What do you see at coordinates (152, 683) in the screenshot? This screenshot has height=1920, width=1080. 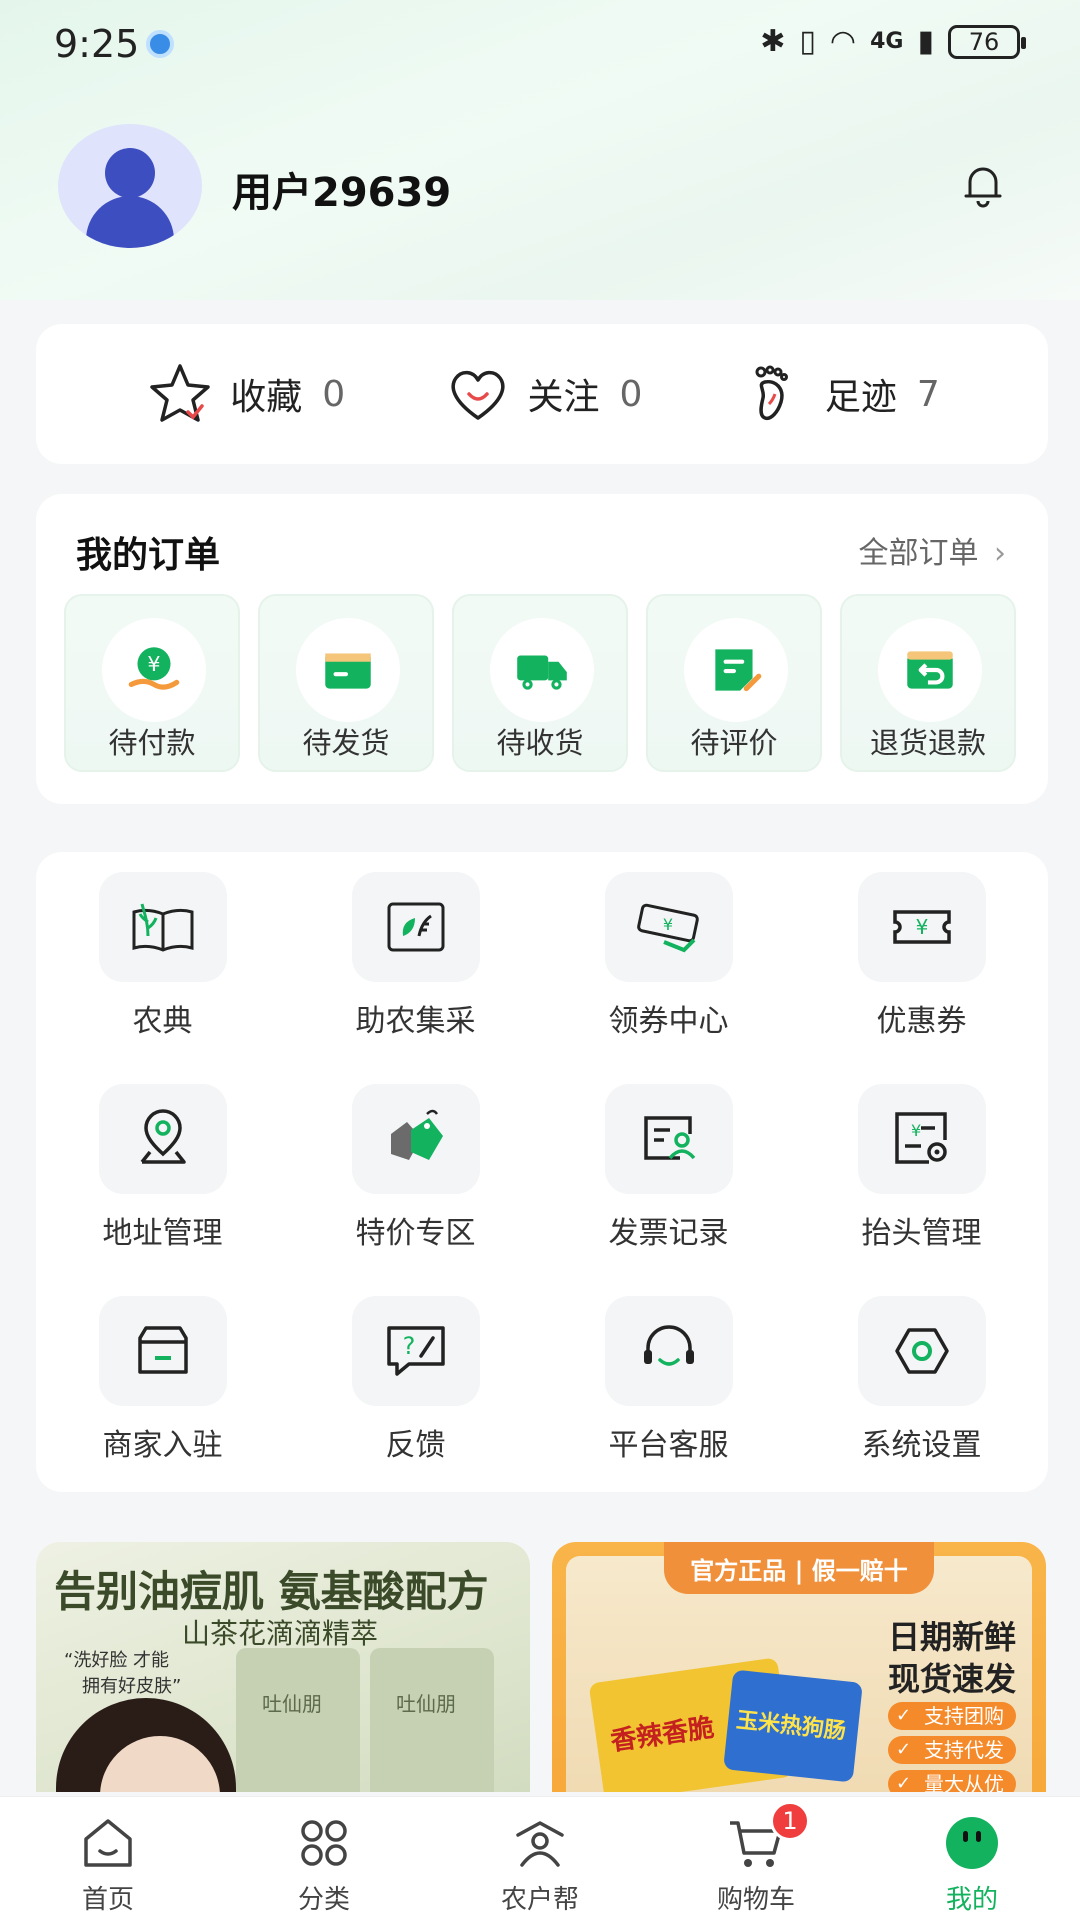 I see `order-pending-payment: ¥ 待付款` at bounding box center [152, 683].